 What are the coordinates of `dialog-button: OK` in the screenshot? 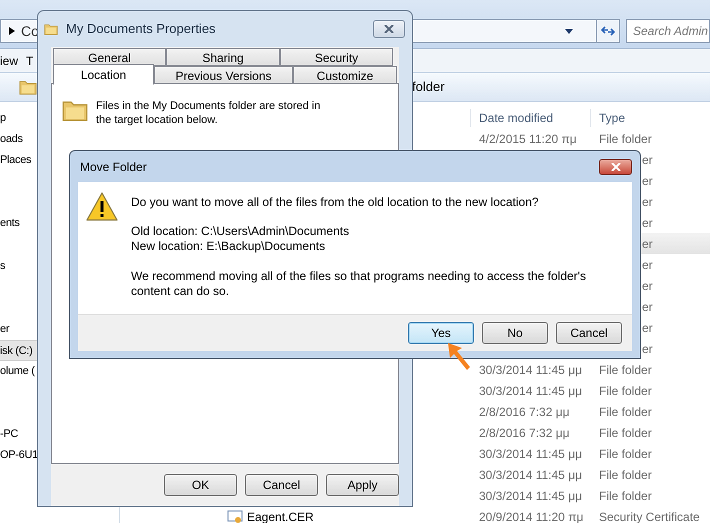 It's located at (200, 485).